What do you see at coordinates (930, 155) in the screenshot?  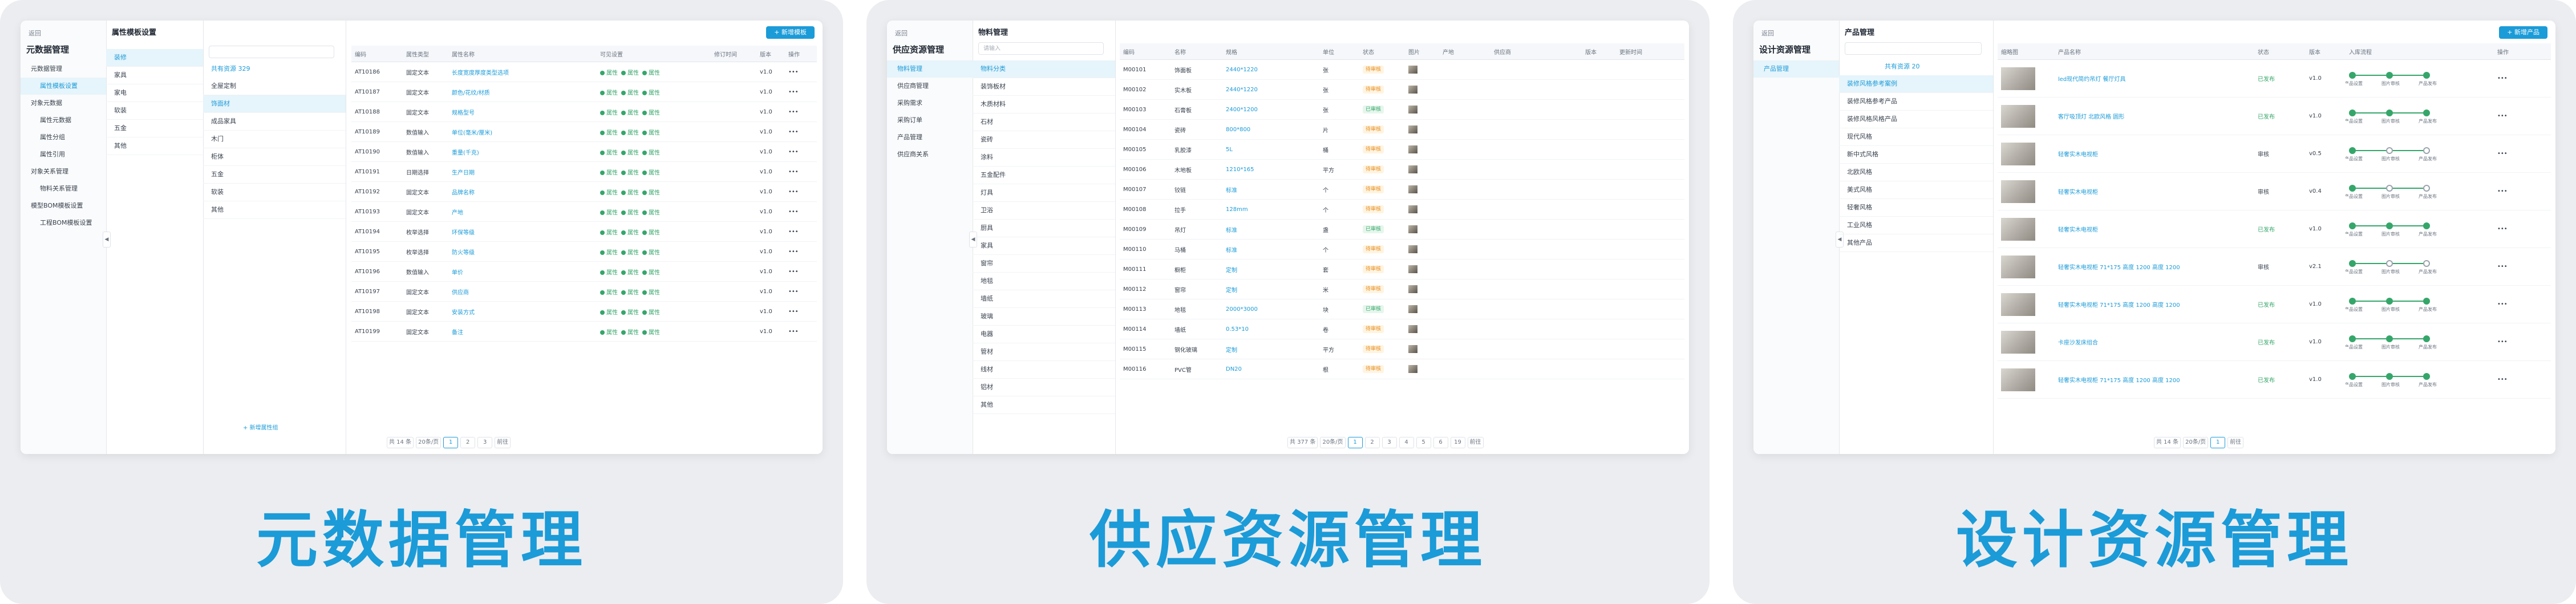 I see `sidebar-item: 供应商关系` at bounding box center [930, 155].